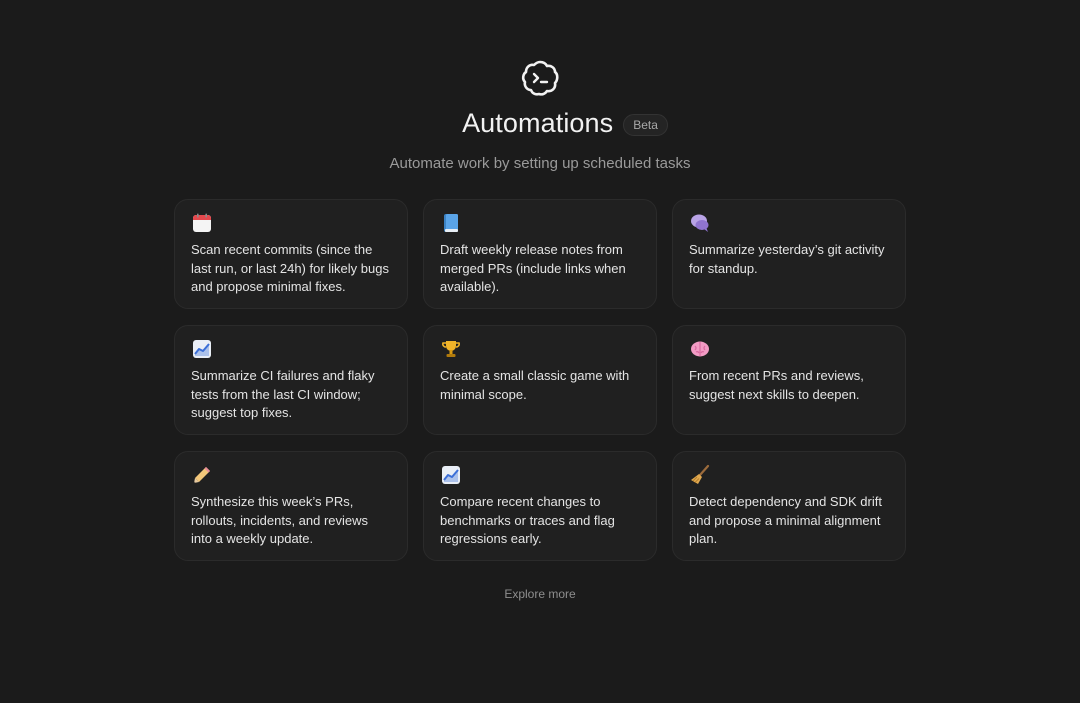 The width and height of the screenshot is (1080, 703). Describe the element at coordinates (540, 594) in the screenshot. I see `explore-more-link: Explore more` at that location.